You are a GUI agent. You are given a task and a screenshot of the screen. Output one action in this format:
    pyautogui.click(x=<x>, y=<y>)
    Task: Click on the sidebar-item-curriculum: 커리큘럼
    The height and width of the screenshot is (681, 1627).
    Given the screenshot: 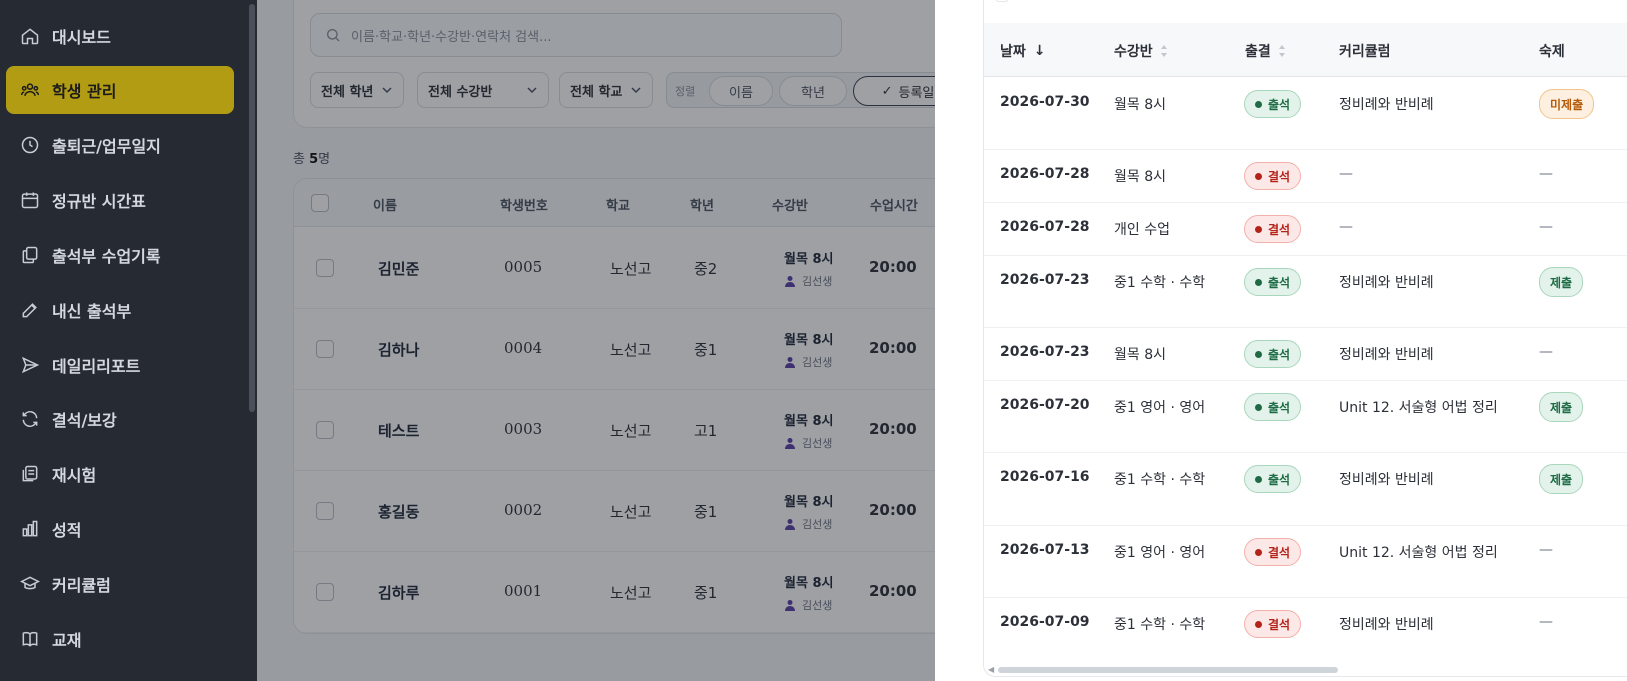 What is the action you would take?
    pyautogui.click(x=120, y=584)
    